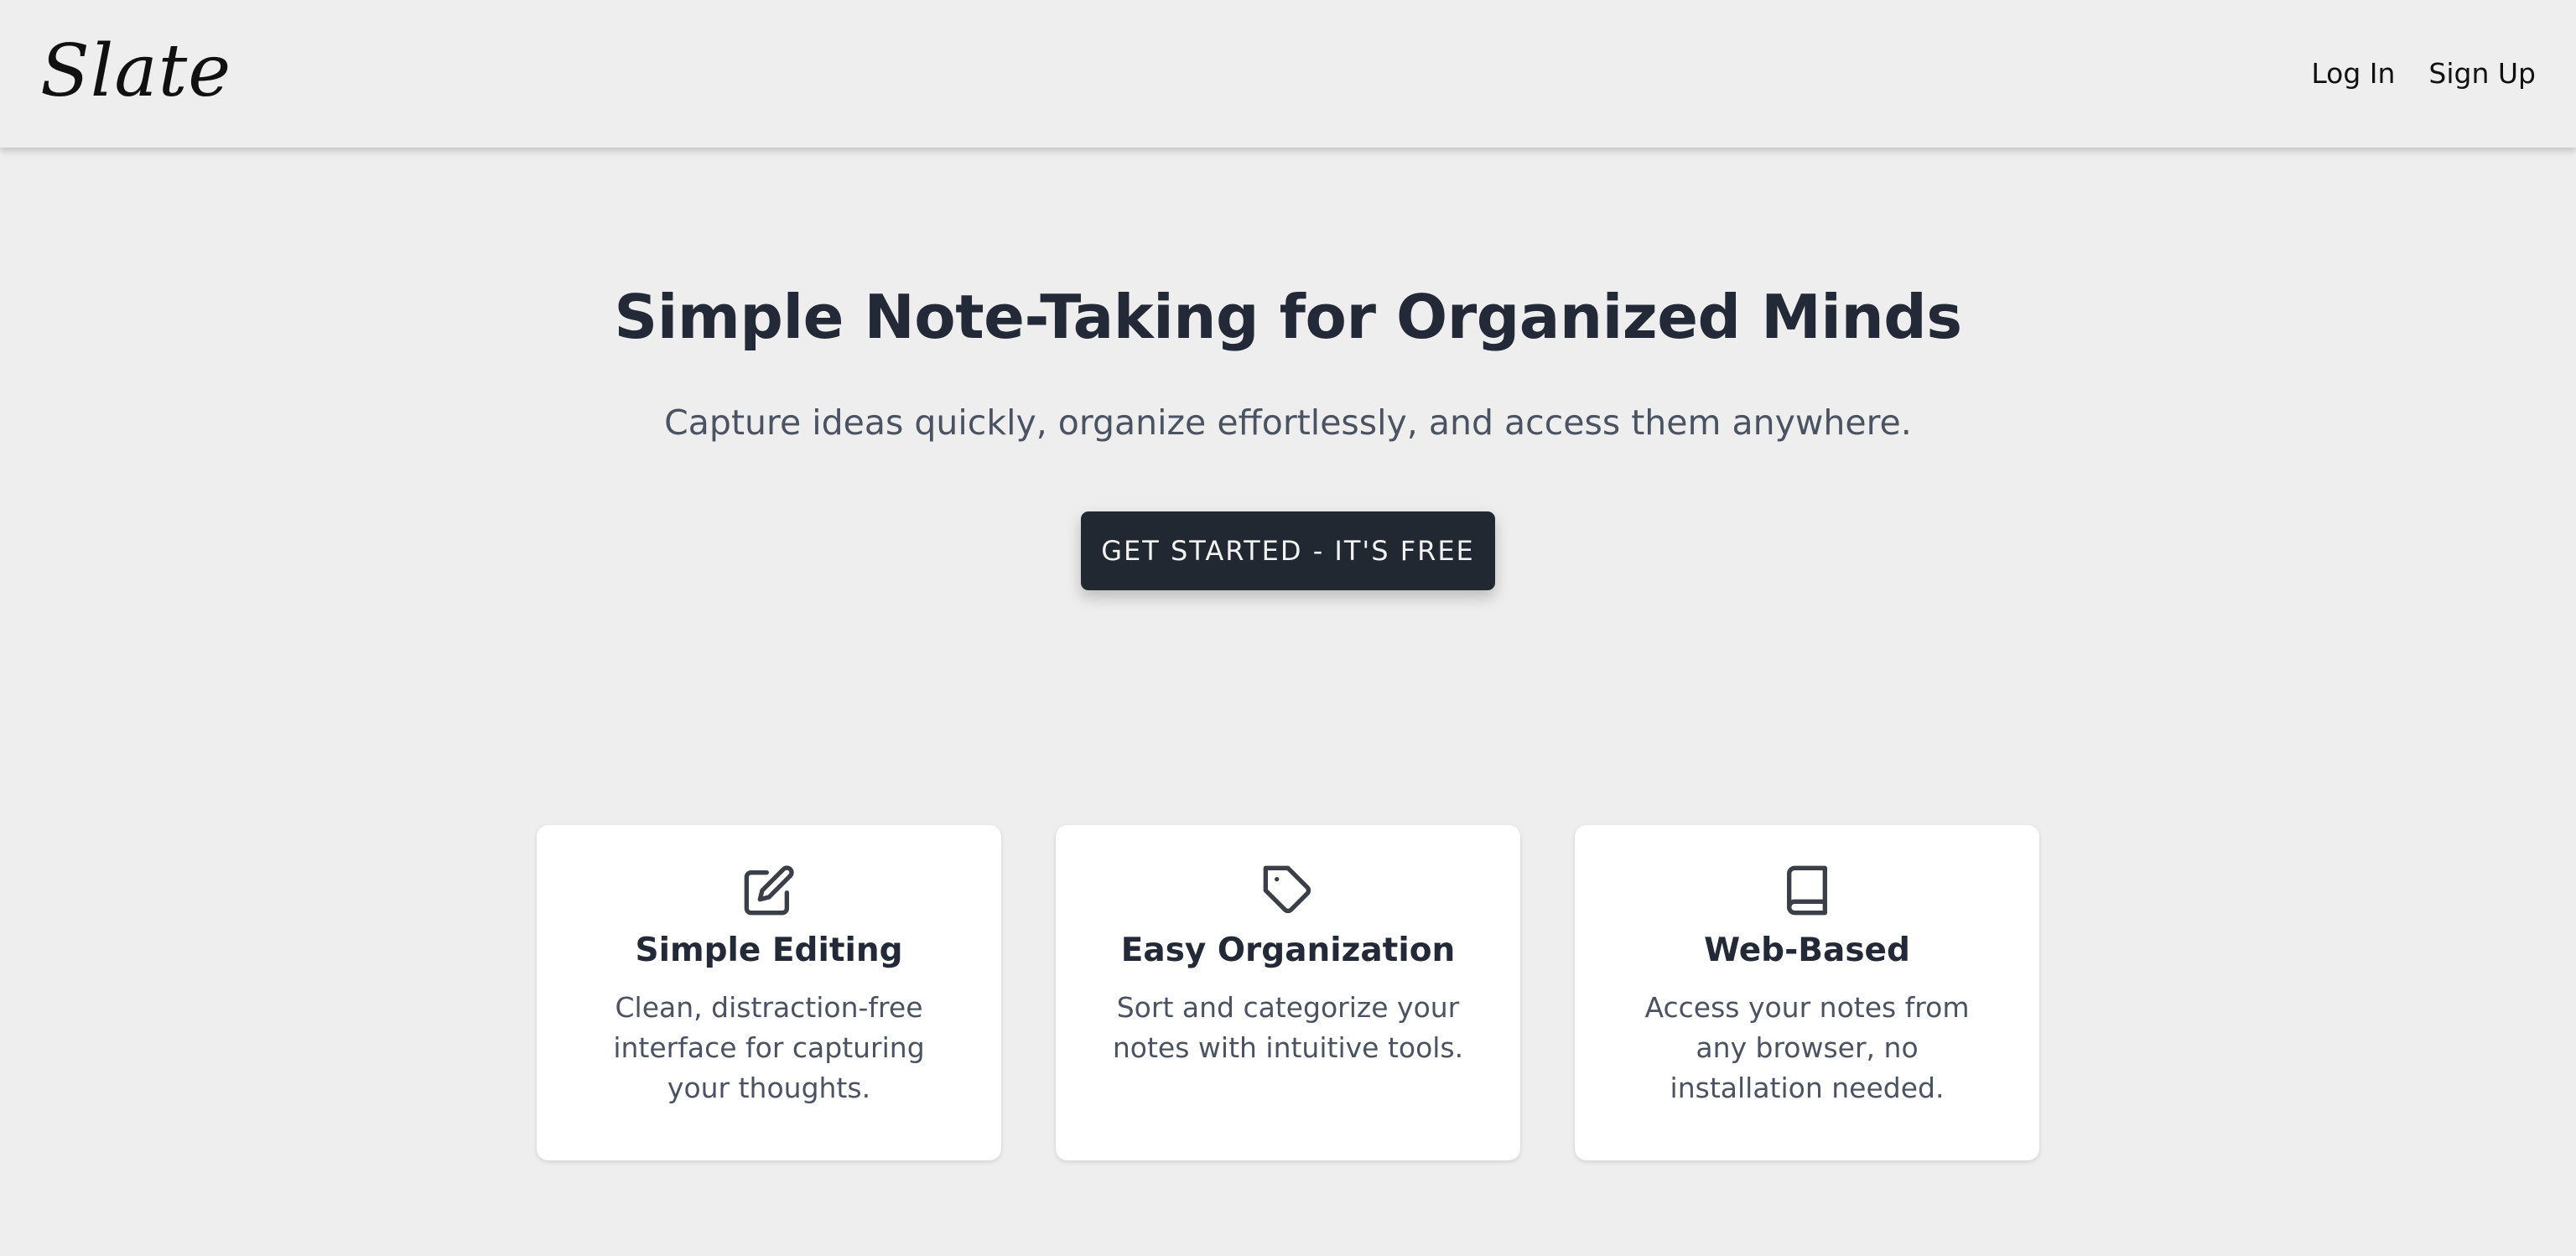 Image resolution: width=2576 pixels, height=1256 pixels. What do you see at coordinates (1288, 317) in the screenshot?
I see `hero-title: Simple Note-Taking for Organized Minds` at bounding box center [1288, 317].